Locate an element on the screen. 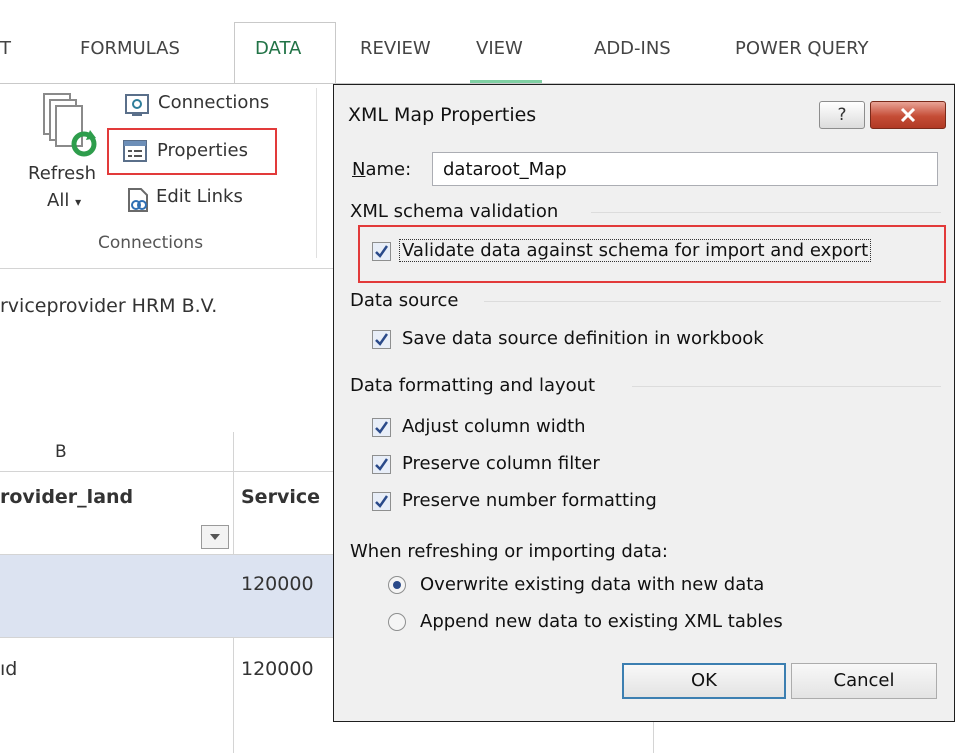  table-header-service: Service is located at coordinates (280, 497).